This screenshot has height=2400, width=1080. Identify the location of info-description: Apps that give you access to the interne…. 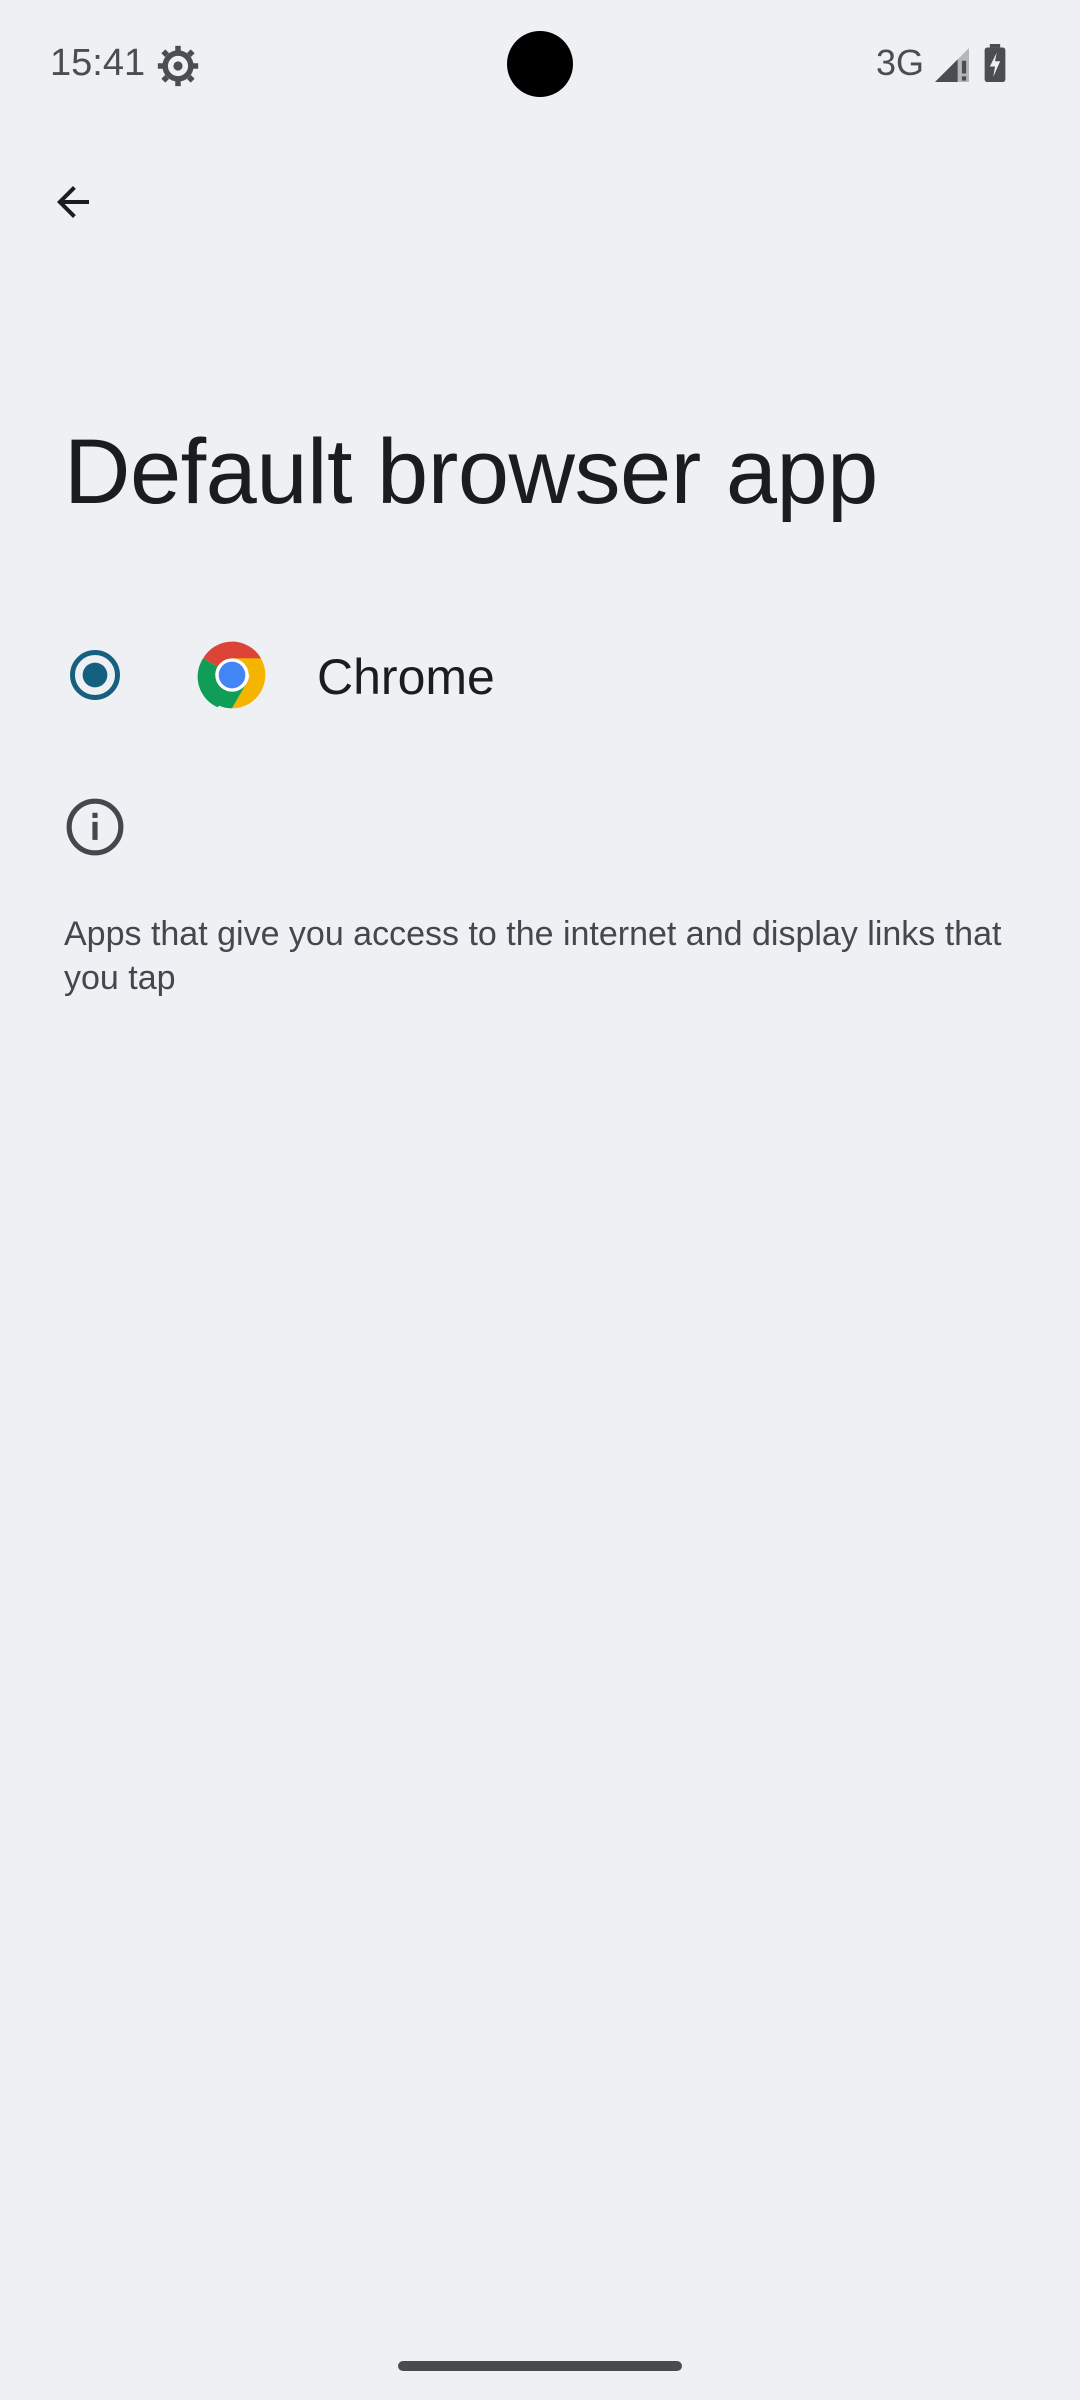
(533, 956).